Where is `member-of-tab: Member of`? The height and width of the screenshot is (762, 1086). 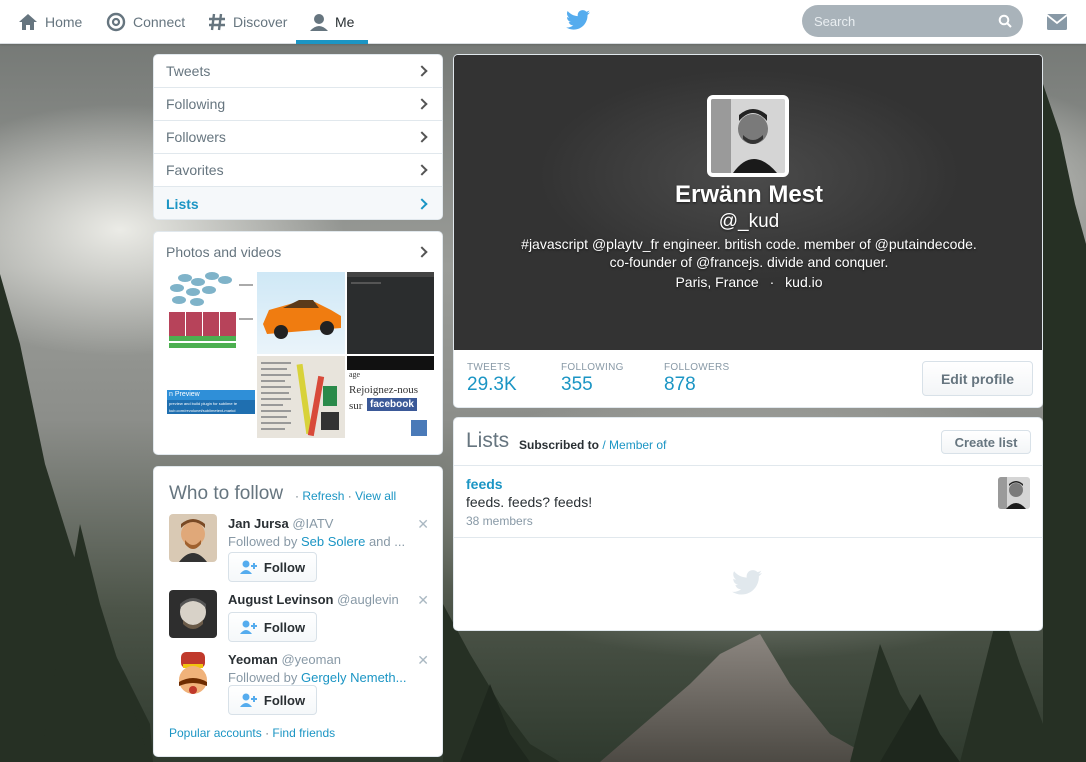 member-of-tab: Member of is located at coordinates (637, 445).